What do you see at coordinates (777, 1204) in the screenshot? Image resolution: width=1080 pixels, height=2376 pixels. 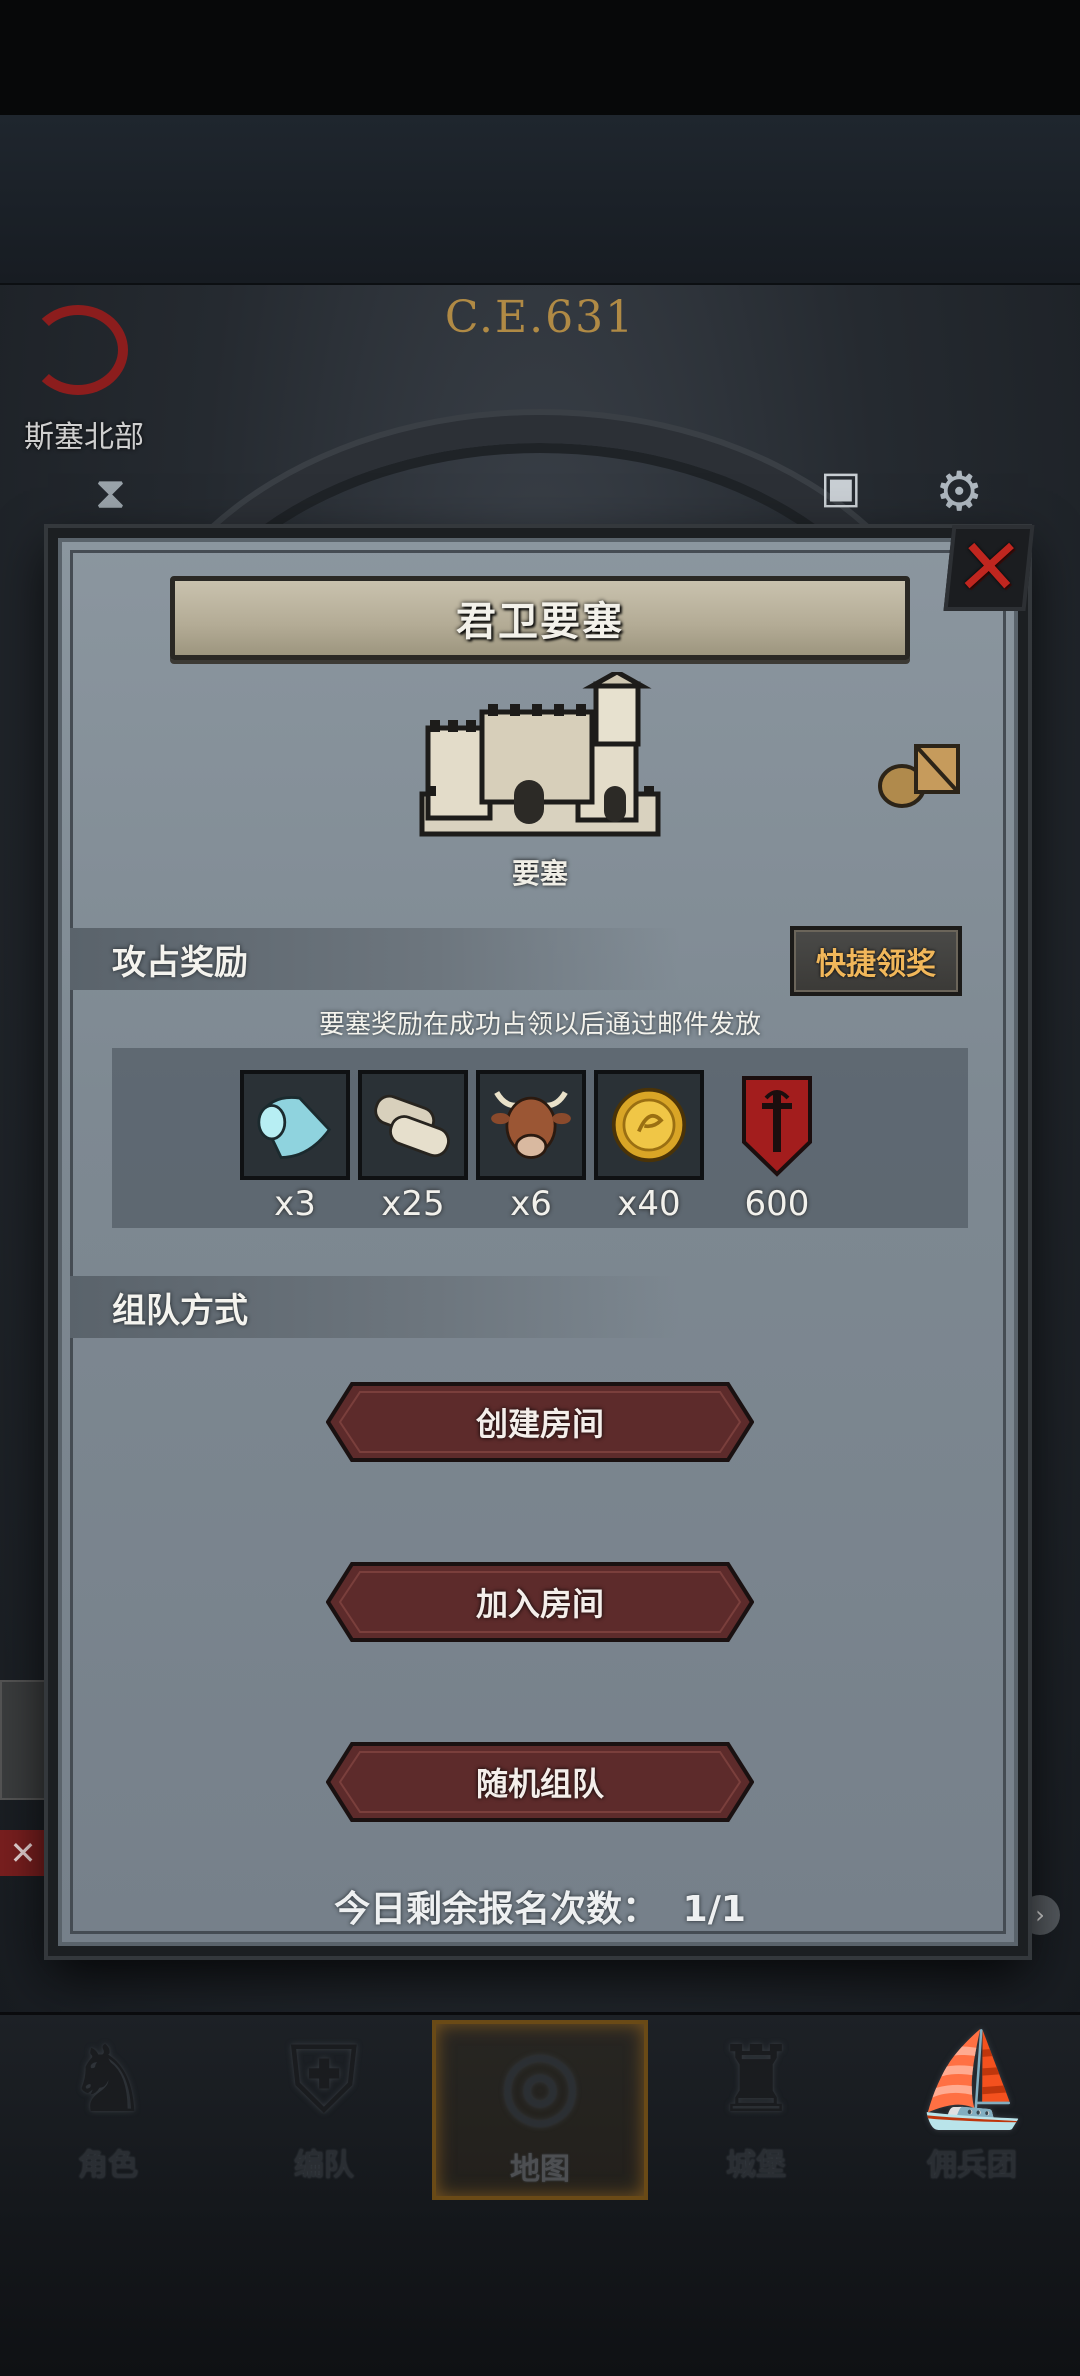 I see `reward-qty: 600` at bounding box center [777, 1204].